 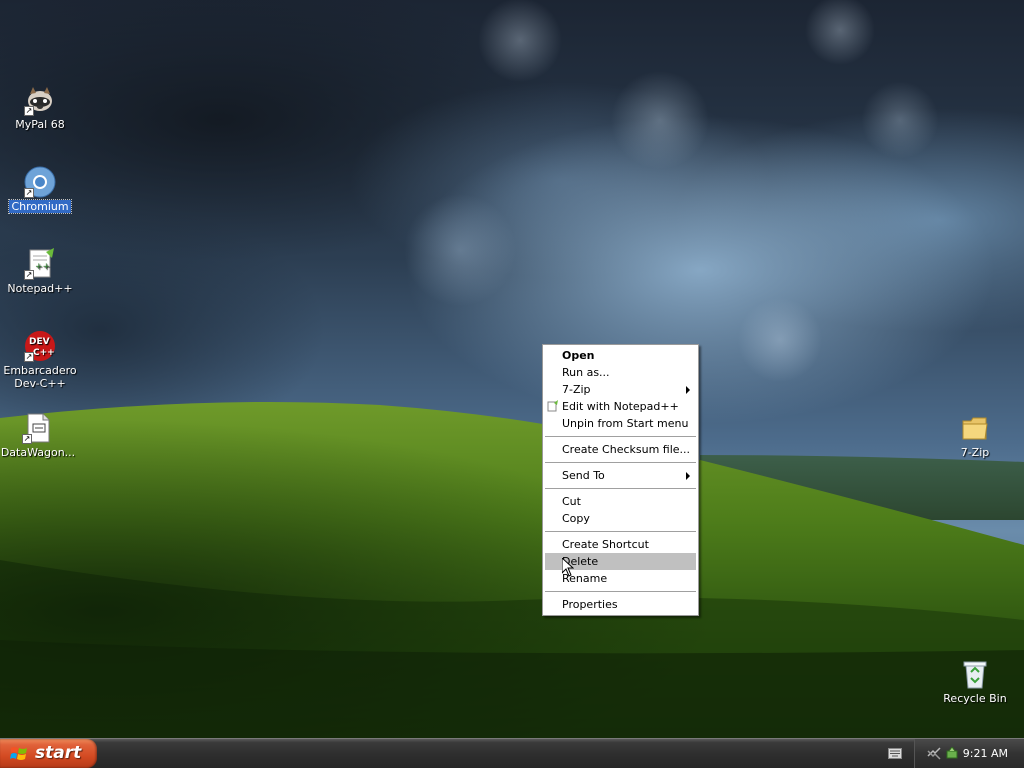 I want to click on devcpp-icon: DEV C++ ↗, so click(x=40, y=346).